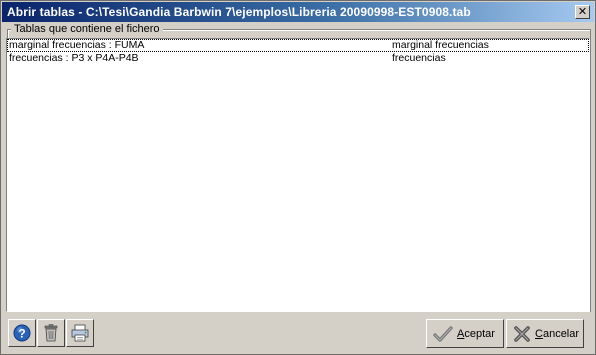 This screenshot has height=355, width=596. I want to click on cross-icon, so click(522, 333).